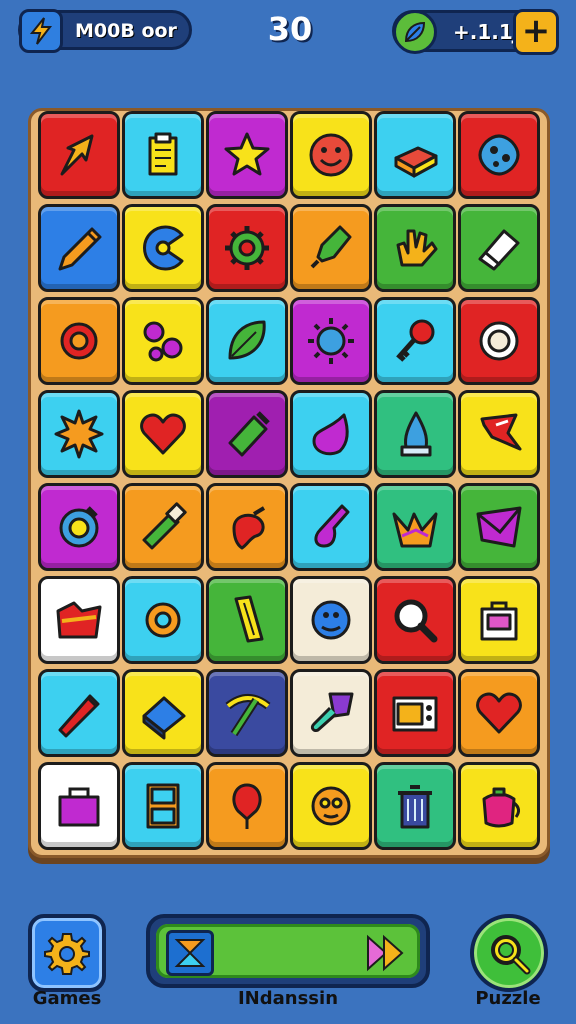 The width and height of the screenshot is (576, 1024). Describe the element at coordinates (386, 953) in the screenshot. I see `fast-forward-icon` at that location.